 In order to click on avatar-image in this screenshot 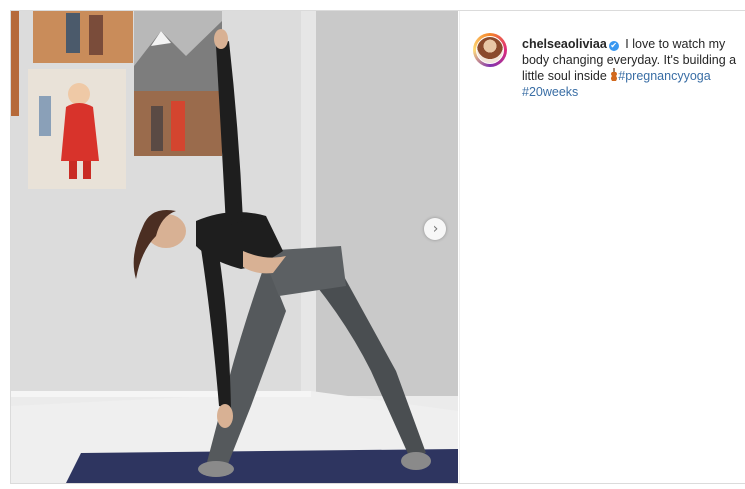, I will do `click(490, 50)`.